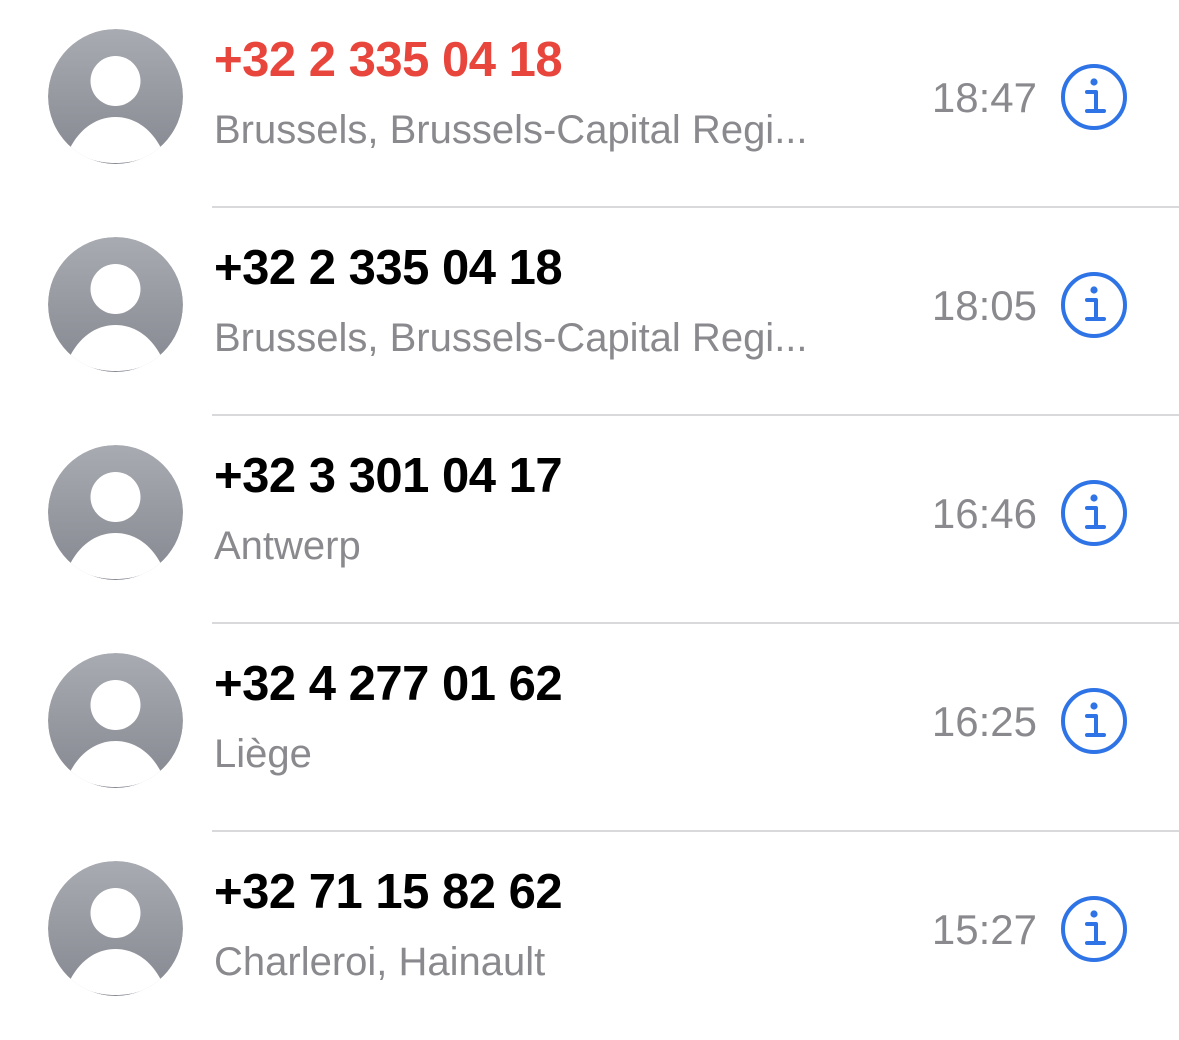  Describe the element at coordinates (984, 513) in the screenshot. I see `call-time: 16:46` at that location.